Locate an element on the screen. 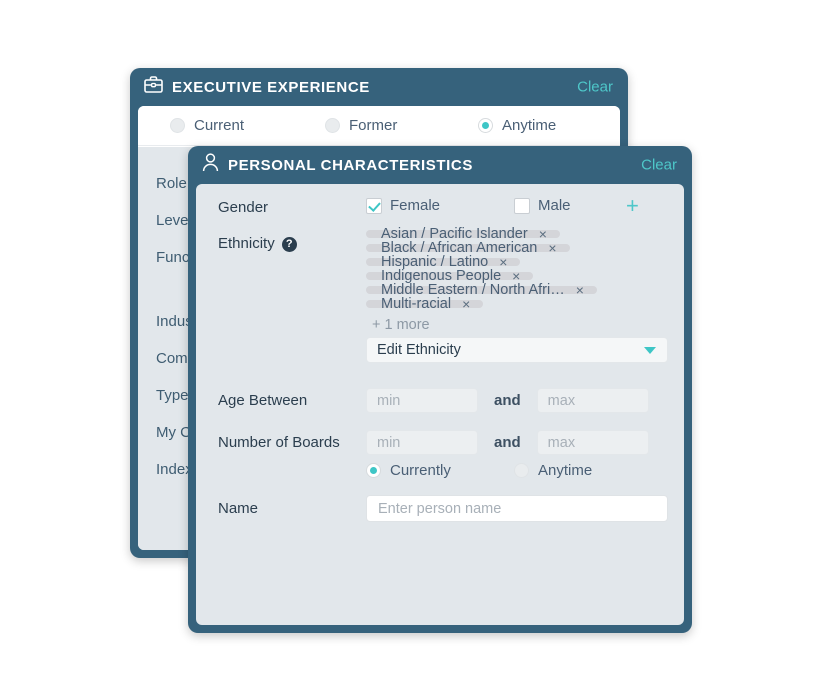 This screenshot has height=700, width=820. checkbox-female-label: Female is located at coordinates (415, 205).